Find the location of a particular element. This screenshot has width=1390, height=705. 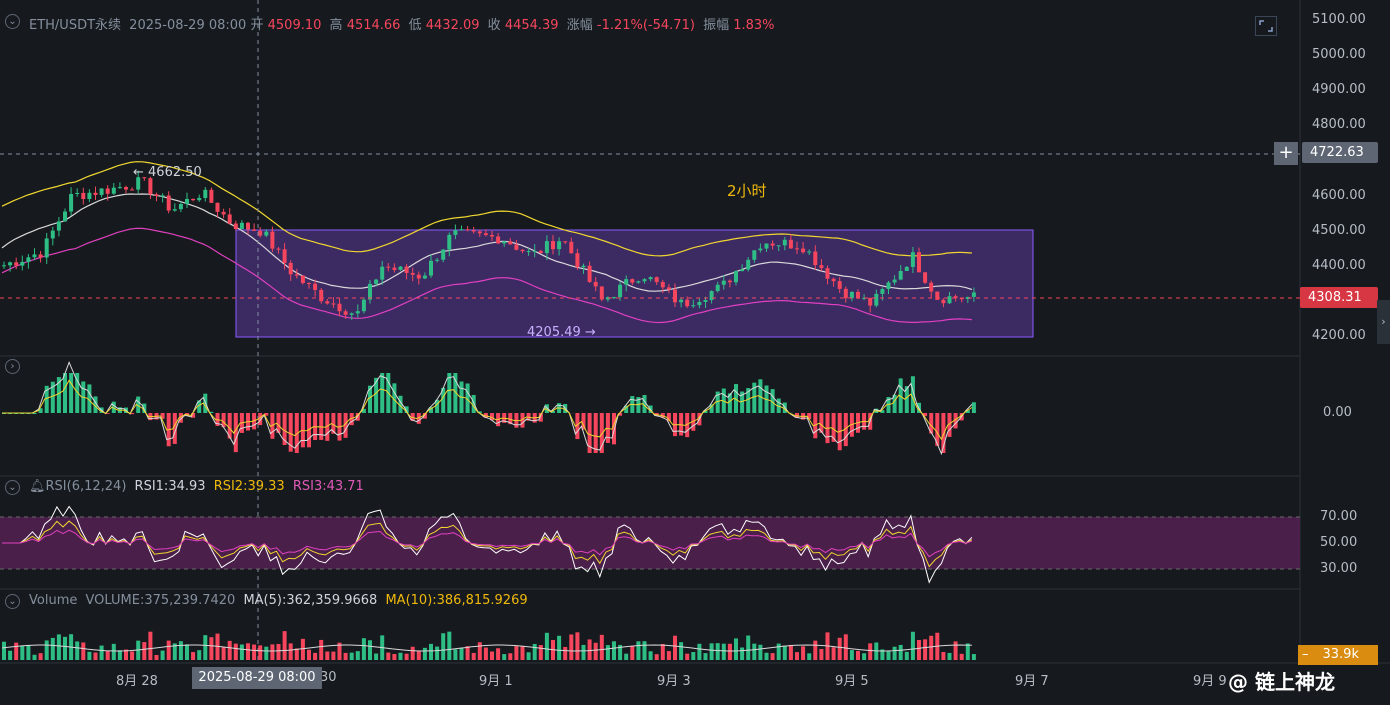

crosshair-price-tag: 4722.63 is located at coordinates (1340, 152).